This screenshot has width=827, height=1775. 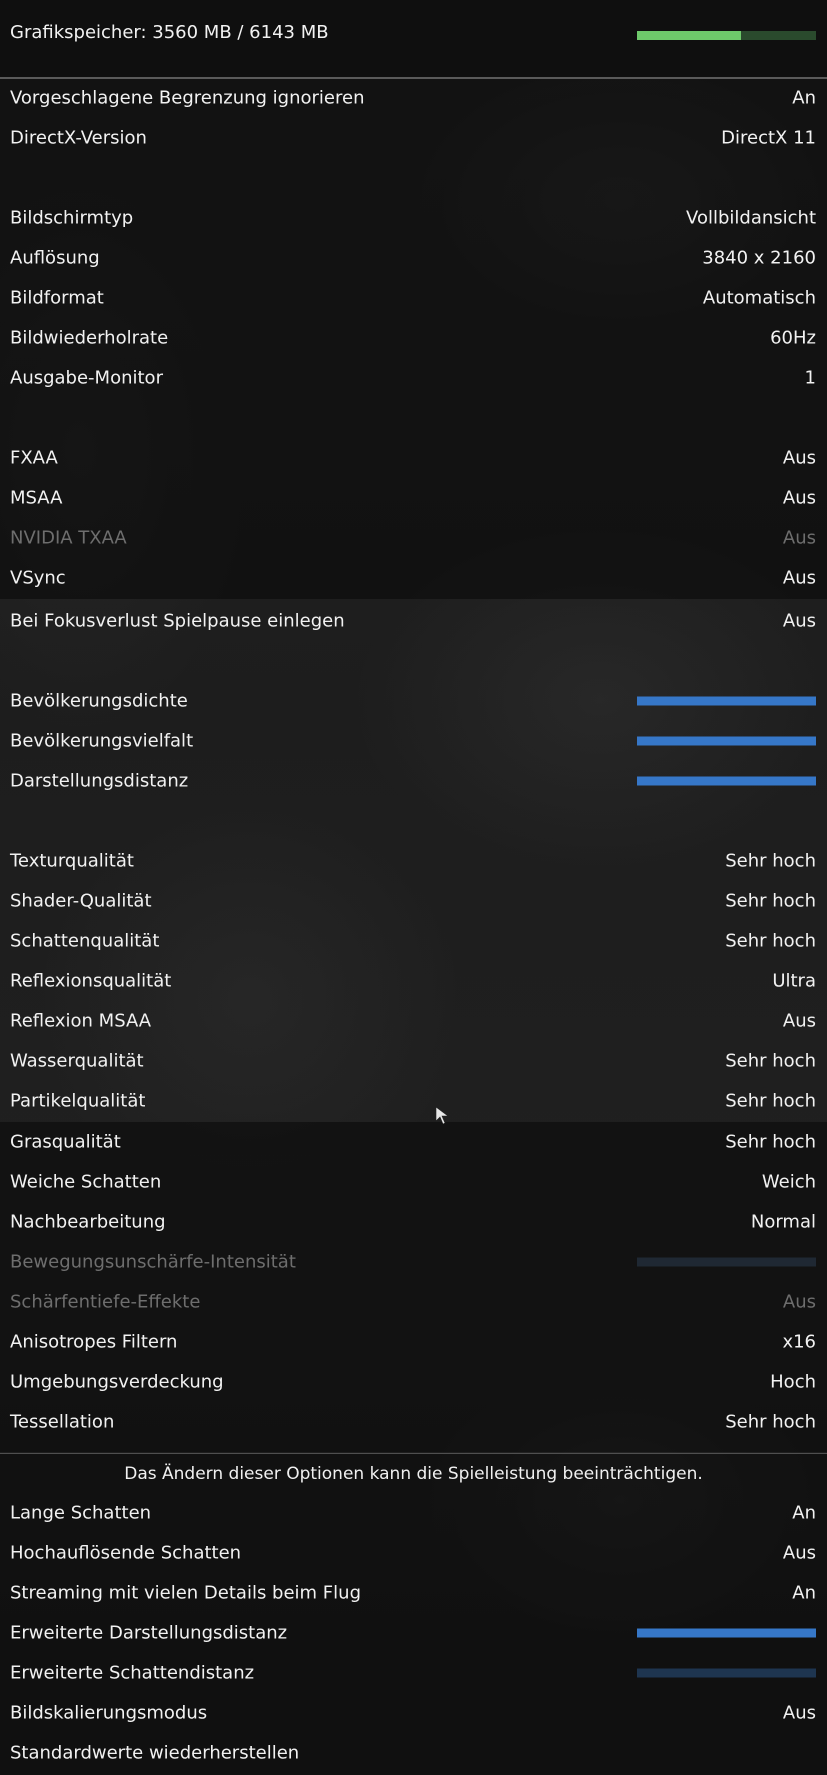 What do you see at coordinates (413, 741) in the screenshot?
I see `setting-row-bevoelkerungsvielfalt: Bevölkerungsvielfalt` at bounding box center [413, 741].